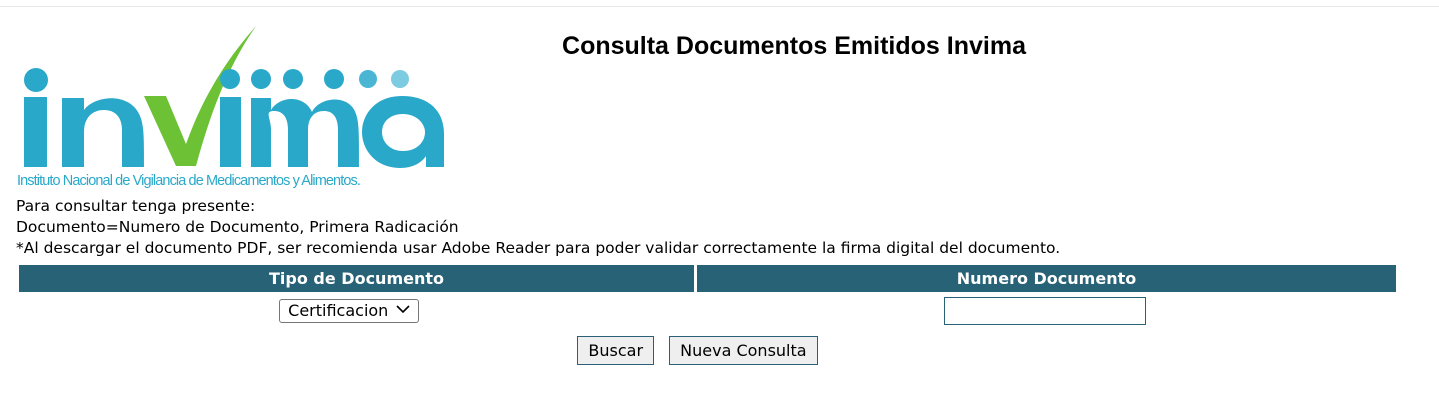  Describe the element at coordinates (35, 132) in the screenshot. I see `logo-i-stem` at that location.